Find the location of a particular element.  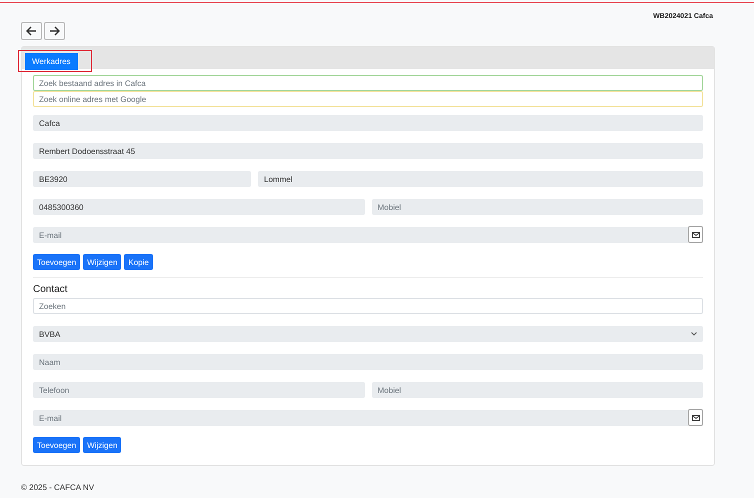

footer-text: © 2025 - CAFCA NV is located at coordinates (57, 487).